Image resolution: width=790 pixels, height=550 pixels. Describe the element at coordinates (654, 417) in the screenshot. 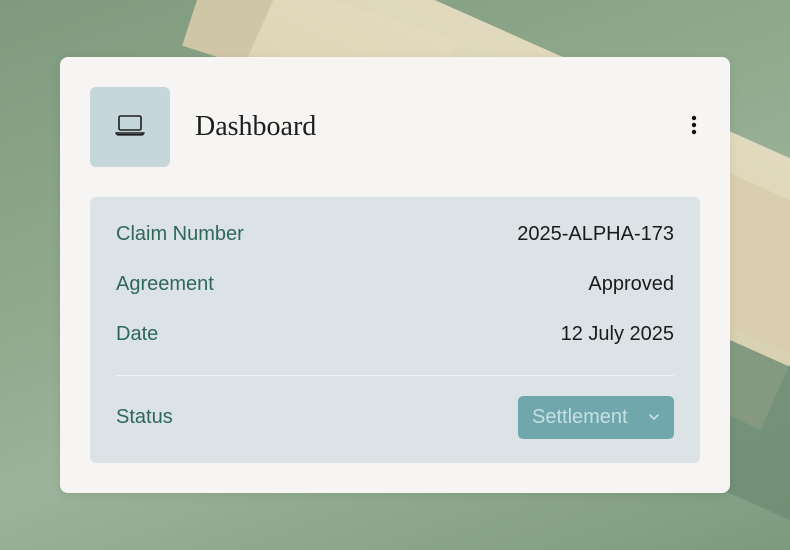

I see `chevron-down-icon` at that location.